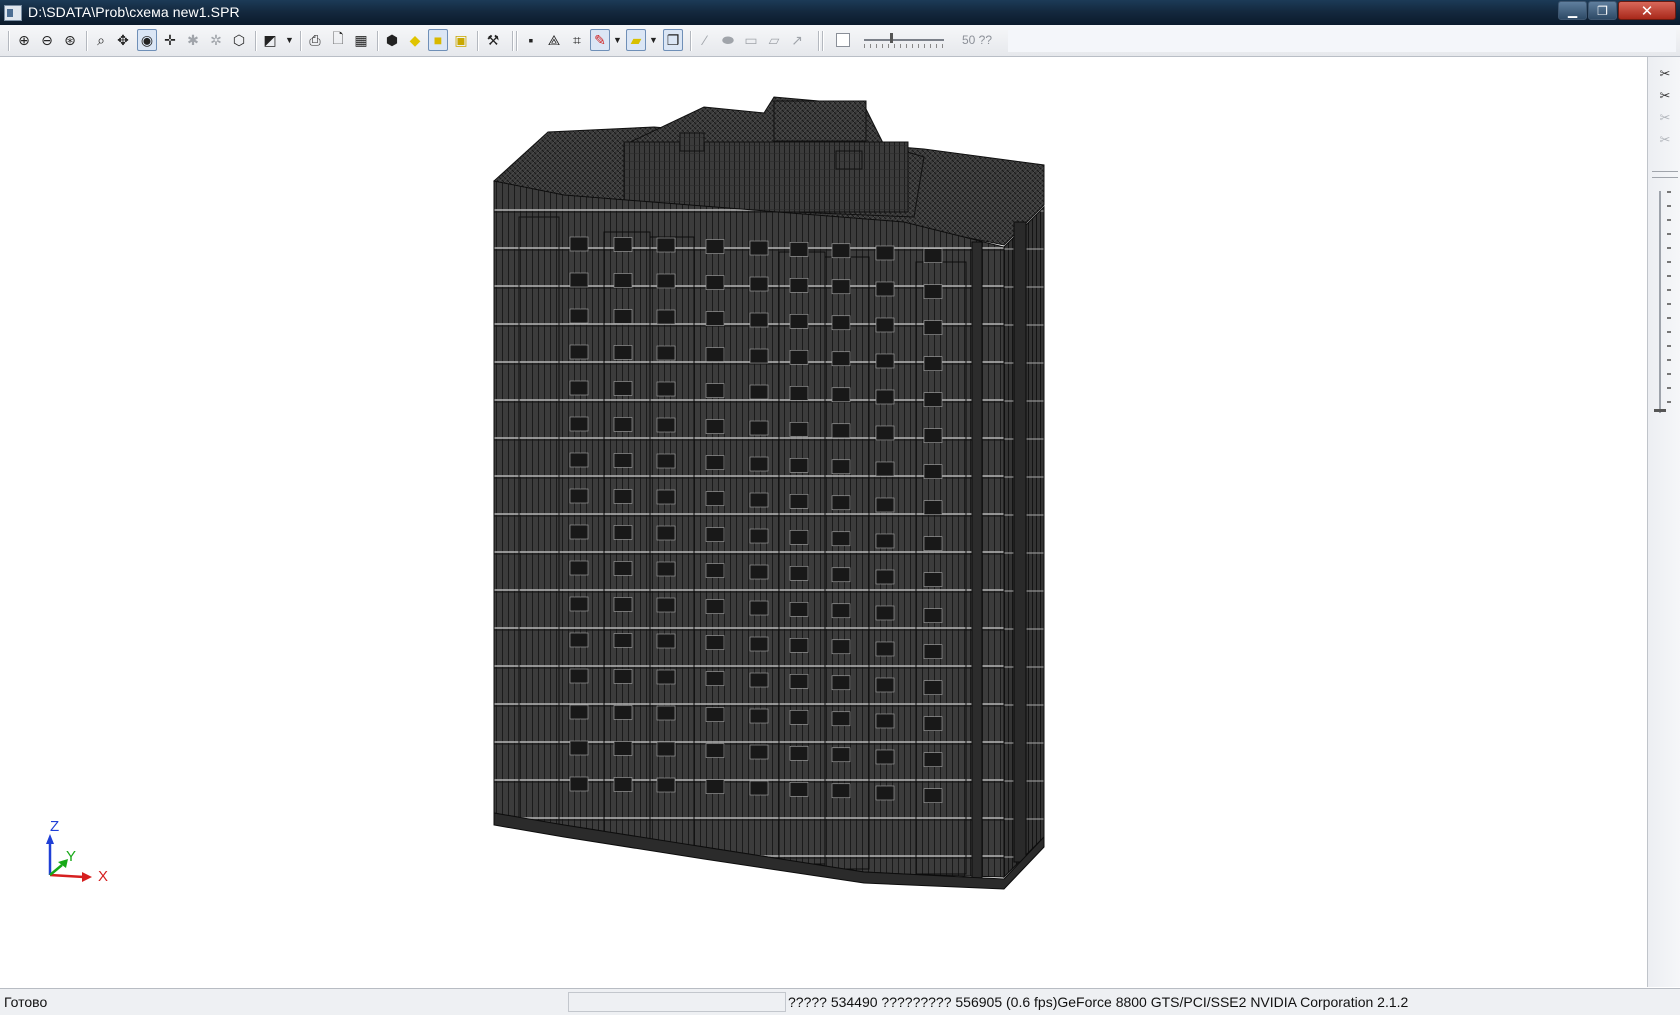 This screenshot has height=1015, width=1680. I want to click on cut-plane-dim-icon: ✂, so click(1665, 118).